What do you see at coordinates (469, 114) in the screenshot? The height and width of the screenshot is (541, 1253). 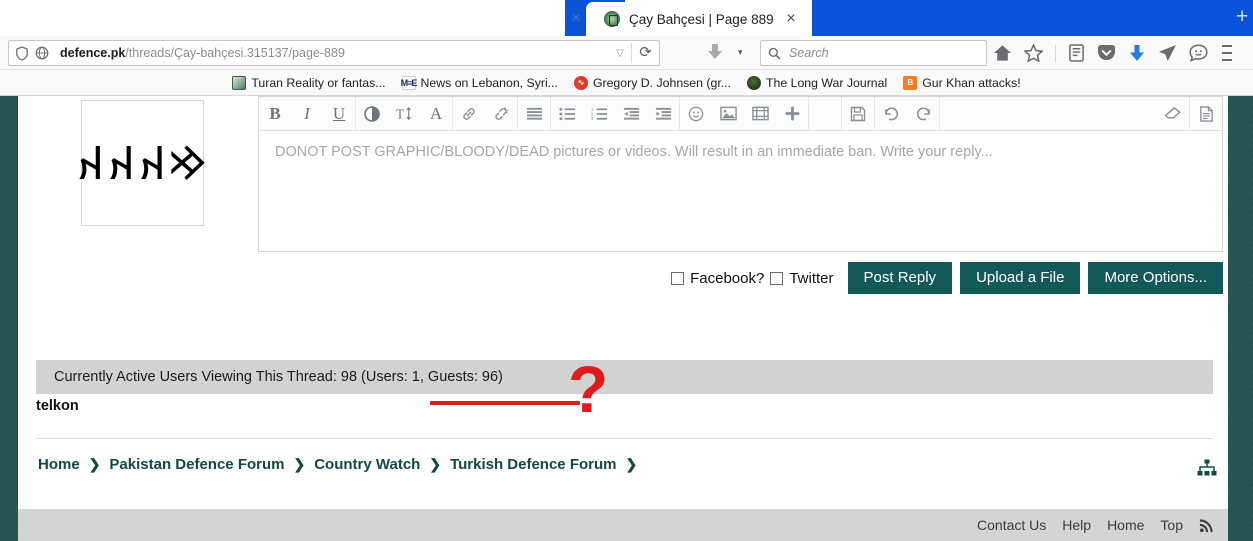 I see `insert-link-icon` at bounding box center [469, 114].